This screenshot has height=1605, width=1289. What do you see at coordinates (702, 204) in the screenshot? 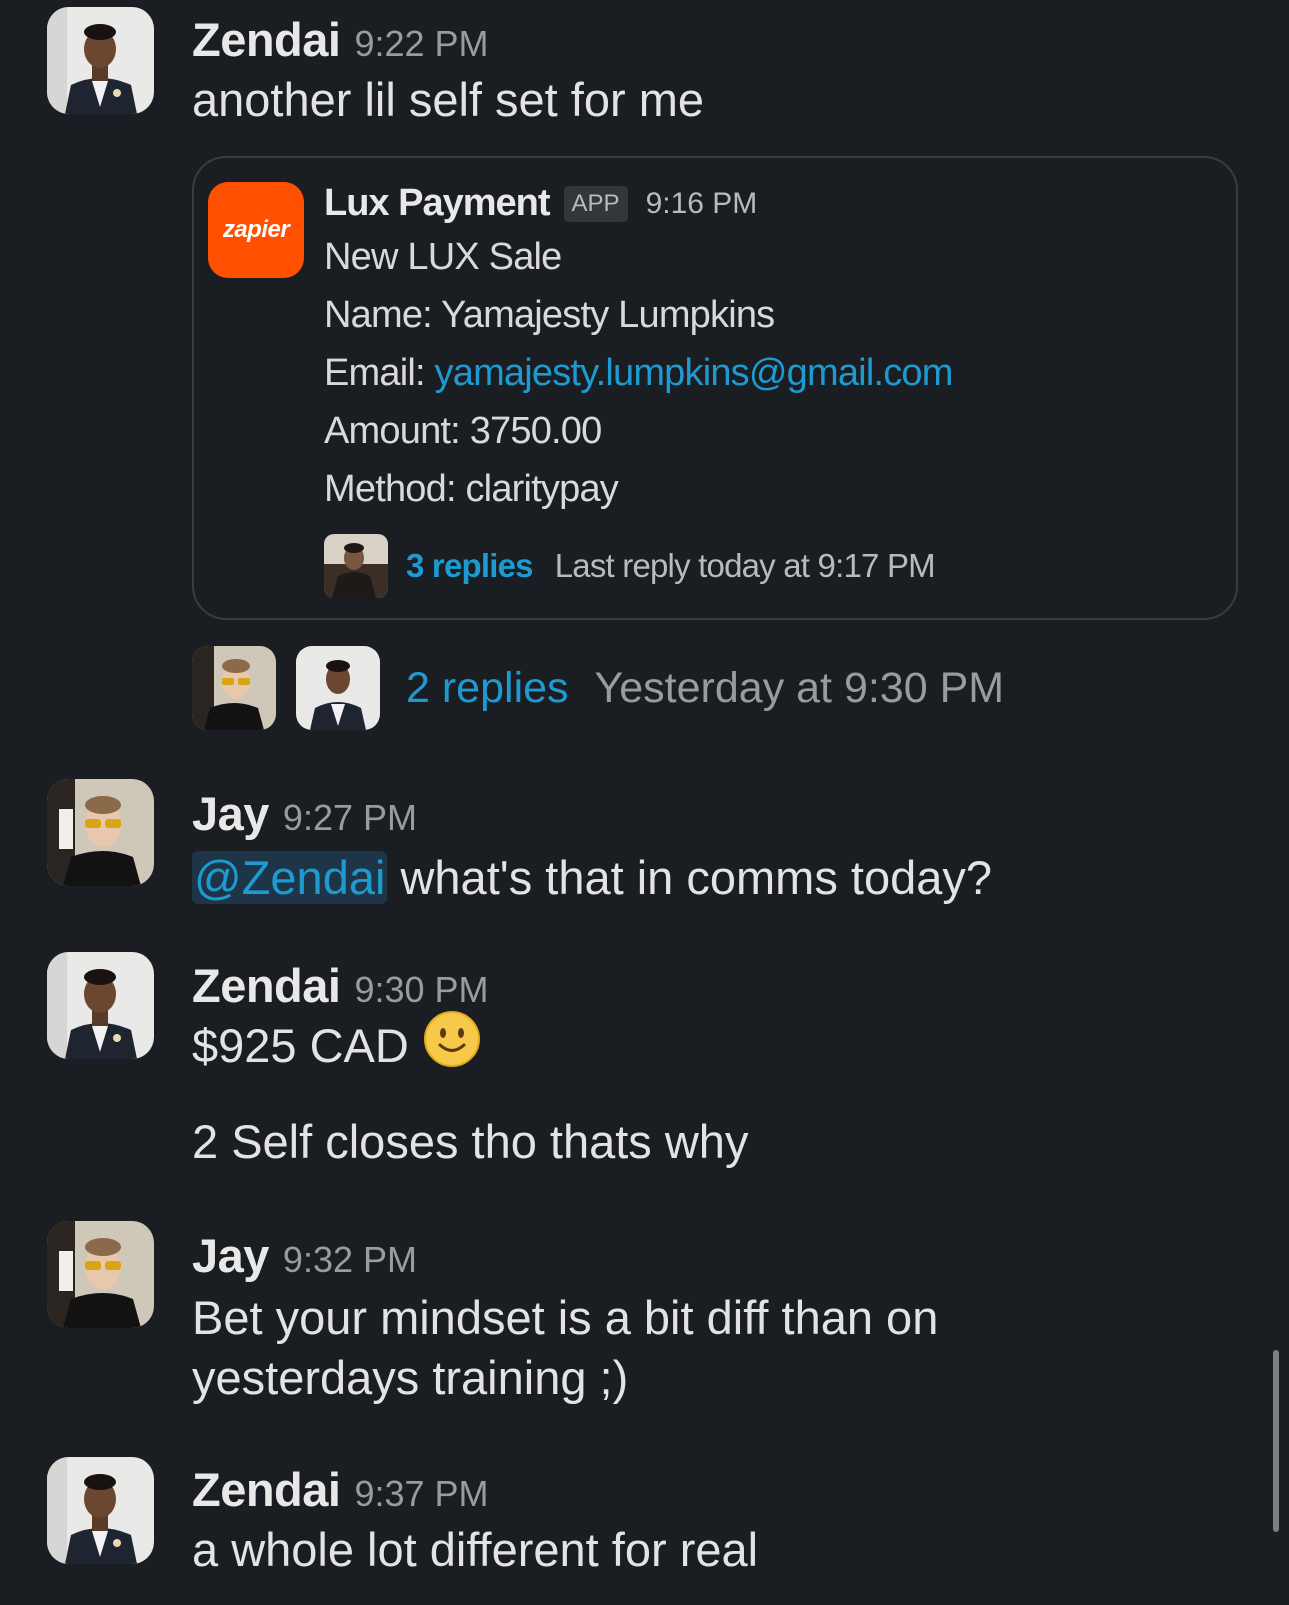
I see `attachment-timestamp: 9:16 PM` at bounding box center [702, 204].